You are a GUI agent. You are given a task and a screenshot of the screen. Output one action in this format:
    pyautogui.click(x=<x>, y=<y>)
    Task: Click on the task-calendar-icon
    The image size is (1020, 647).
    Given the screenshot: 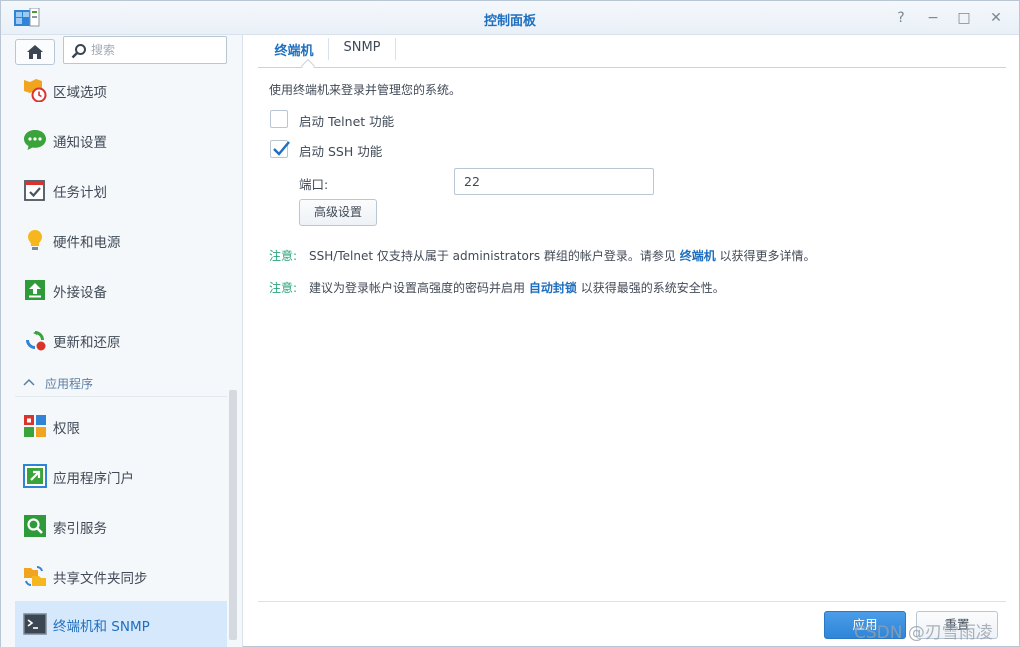 What is the action you would take?
    pyautogui.click(x=34, y=190)
    